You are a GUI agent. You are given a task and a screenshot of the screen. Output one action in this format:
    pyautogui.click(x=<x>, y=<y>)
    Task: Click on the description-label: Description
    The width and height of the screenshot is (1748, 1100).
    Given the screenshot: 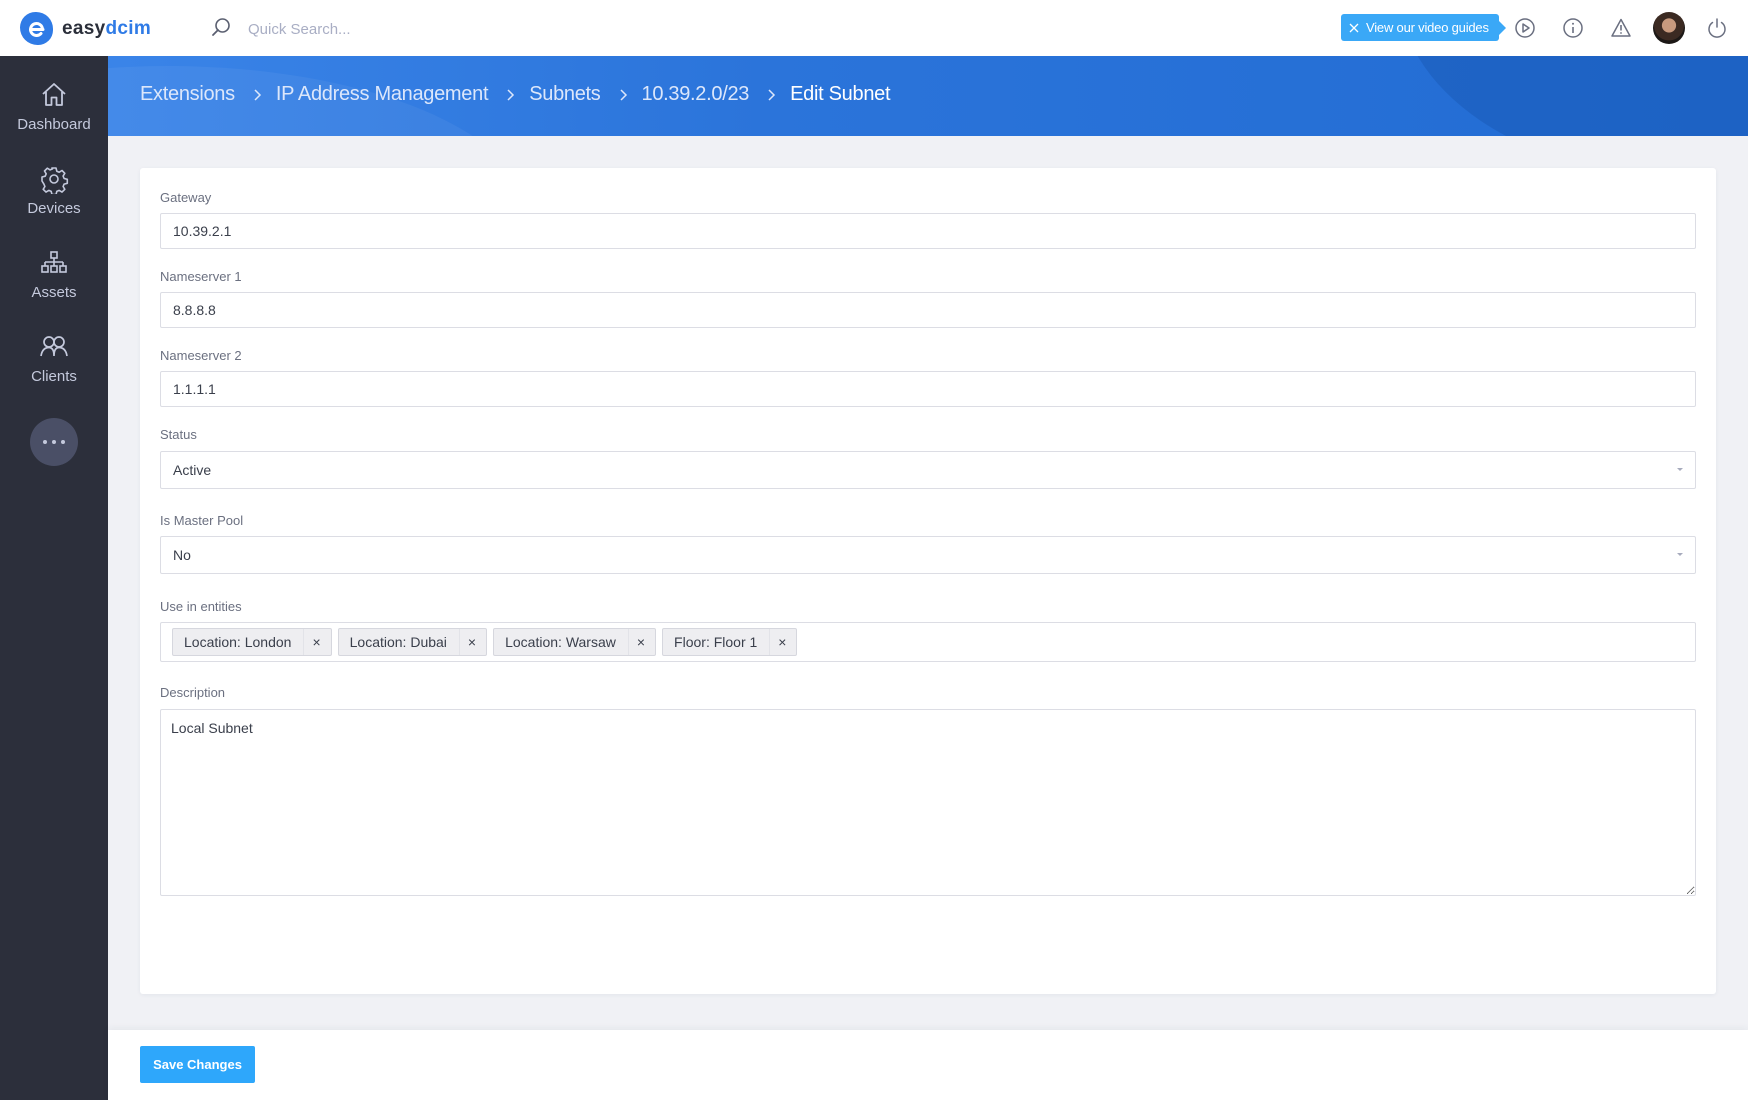 What is the action you would take?
    pyautogui.click(x=193, y=692)
    